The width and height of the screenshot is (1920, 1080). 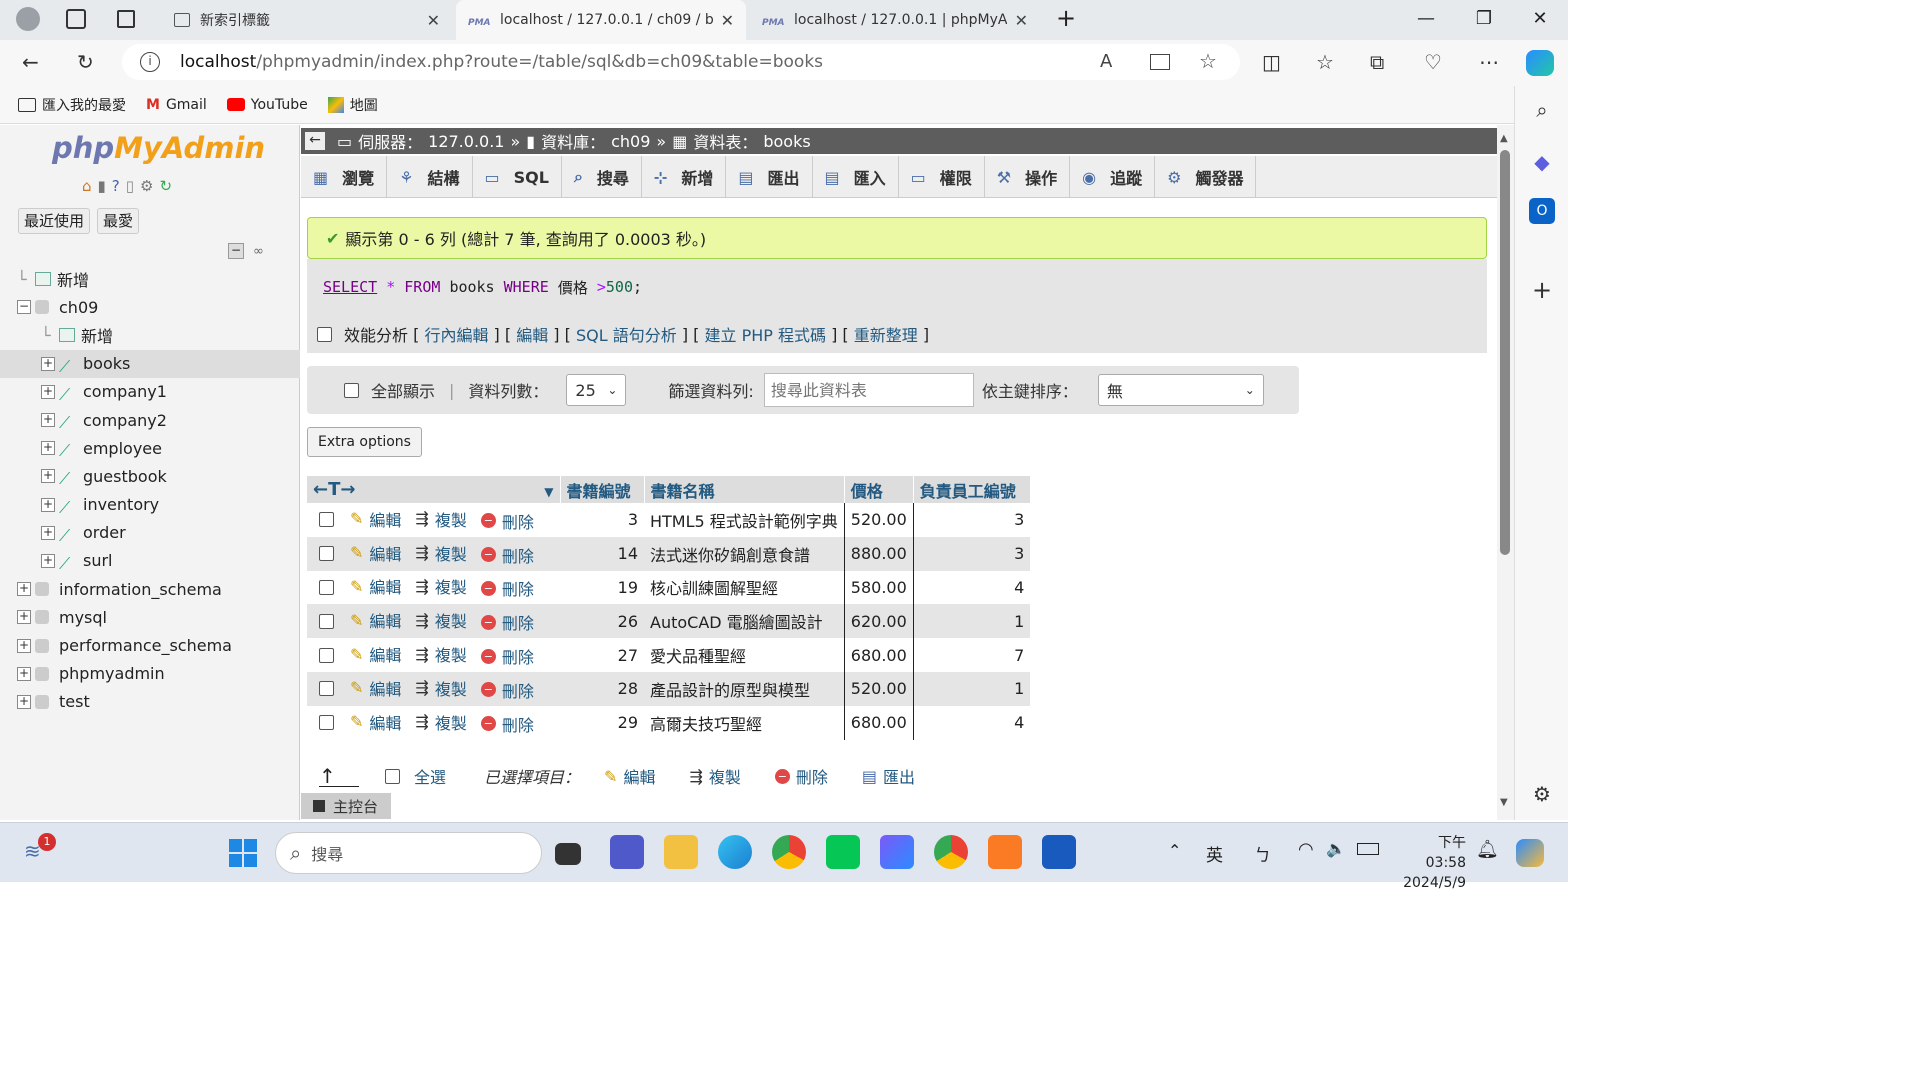 I want to click on volume-muted-icon: 🔈, so click(x=1336, y=848).